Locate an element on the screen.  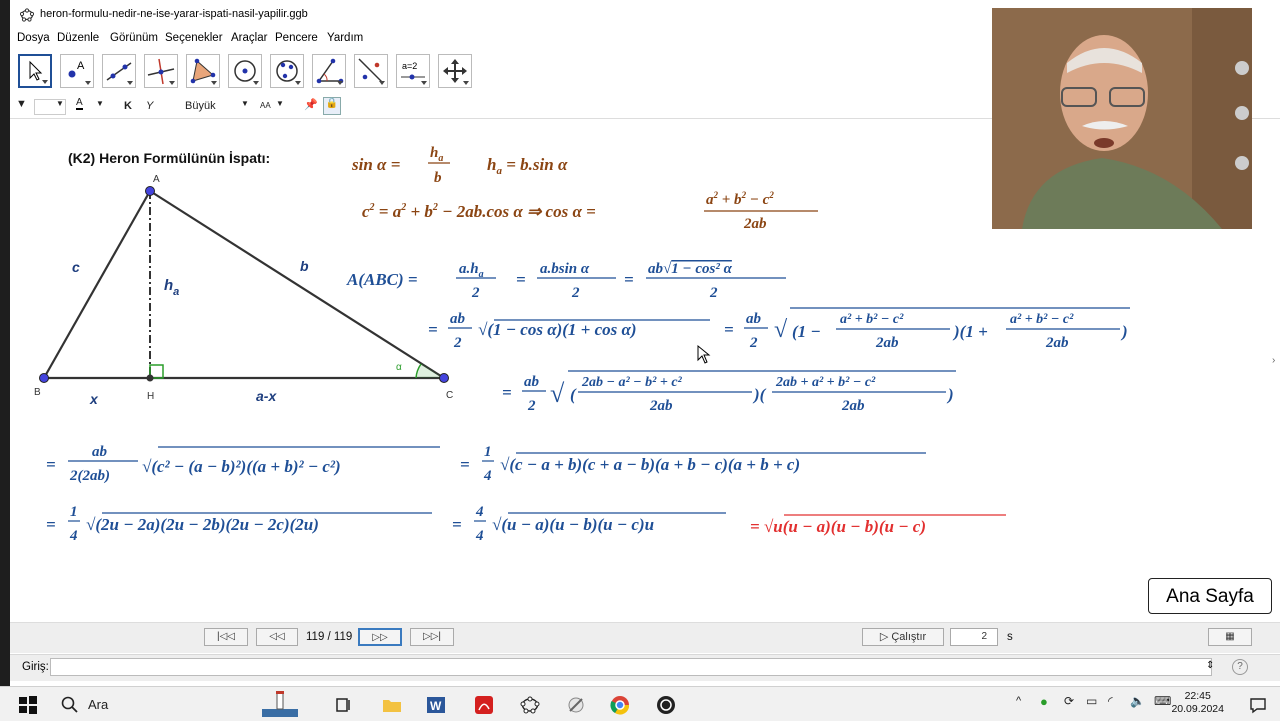
home-button: Ana Sayfa is located at coordinates (1210, 596).